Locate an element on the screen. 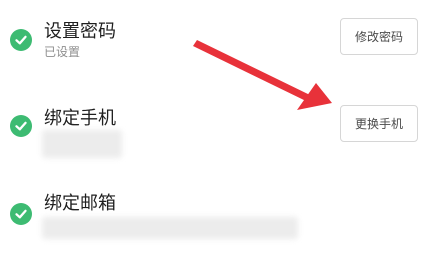  red-arrow-annotation is located at coordinates (262, 75).